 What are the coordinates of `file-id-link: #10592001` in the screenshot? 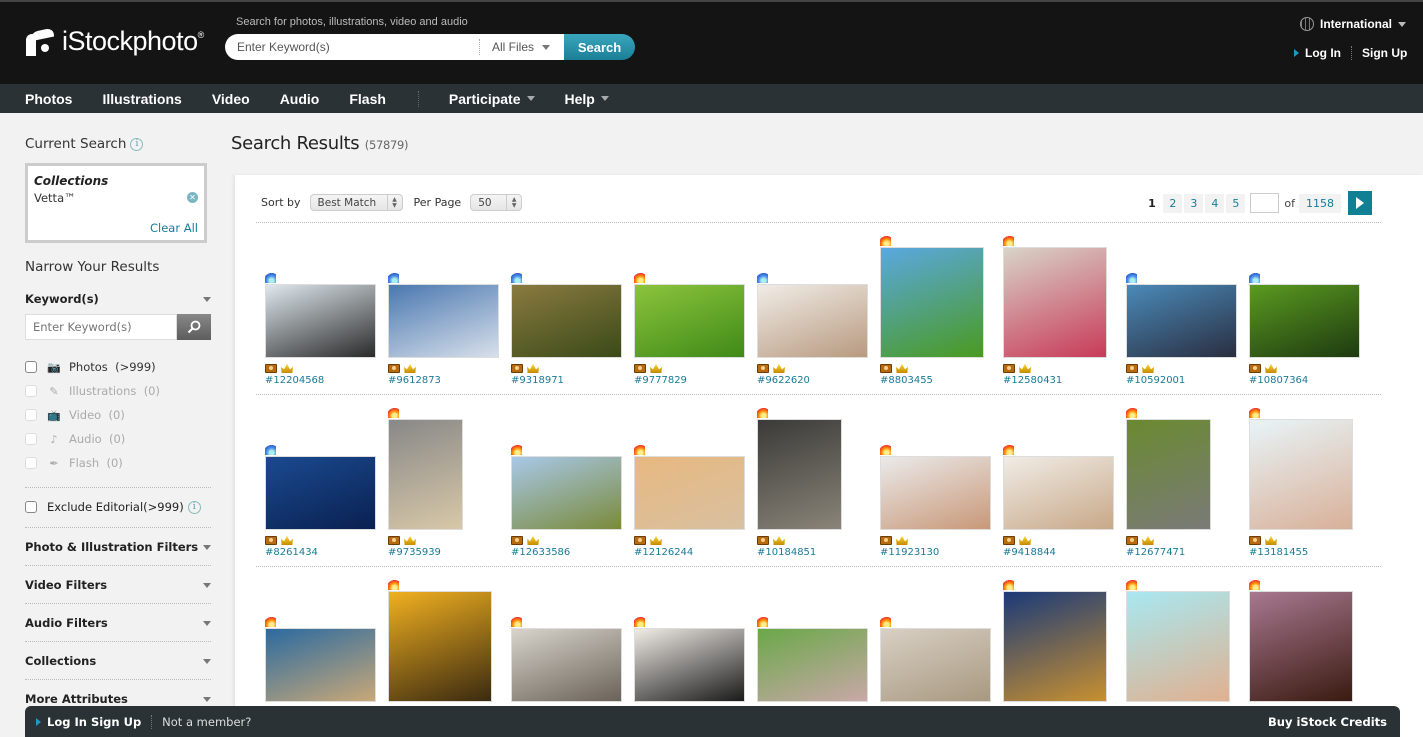 It's located at (1155, 380).